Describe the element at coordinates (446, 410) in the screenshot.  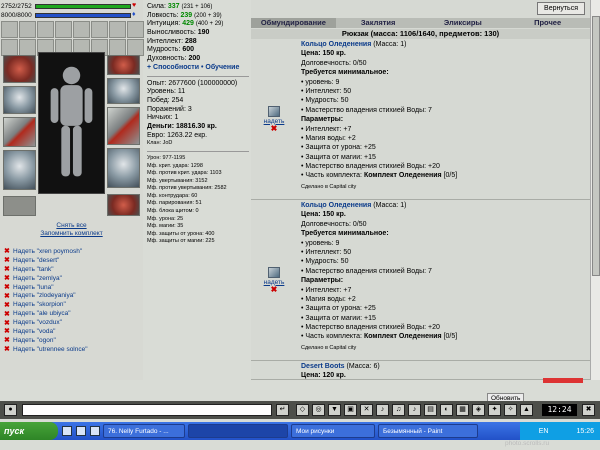
I see `tool-icon: ◐` at that location.